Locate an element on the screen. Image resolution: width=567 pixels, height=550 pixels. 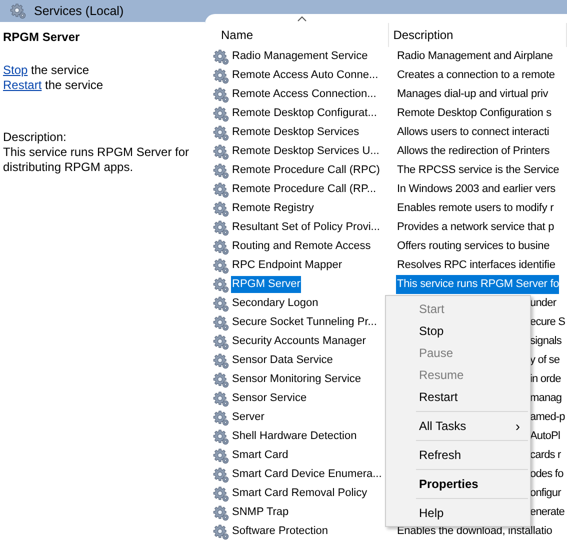
service-description: enerate is located at coordinates (547, 512).